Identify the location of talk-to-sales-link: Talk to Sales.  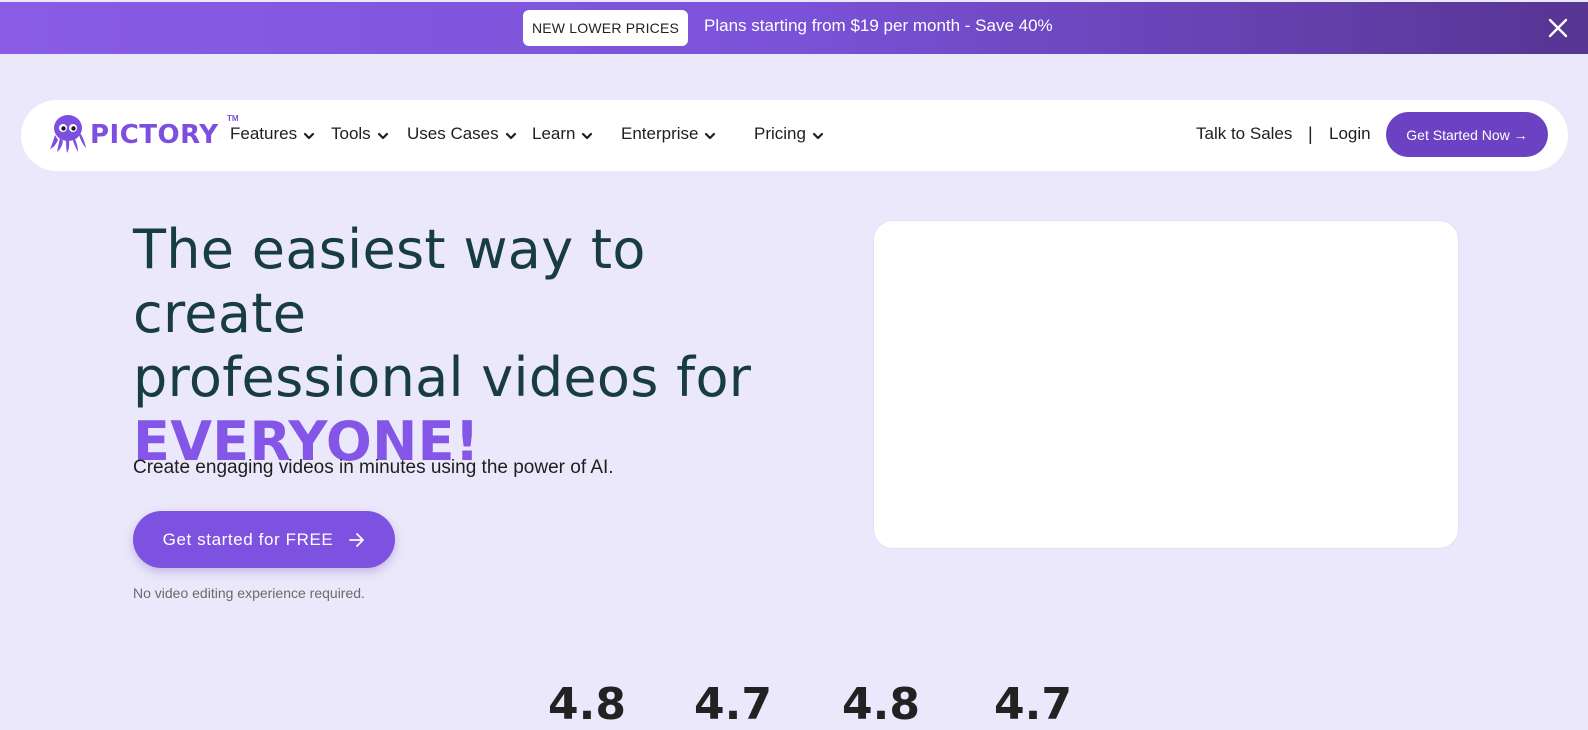
(1244, 134).